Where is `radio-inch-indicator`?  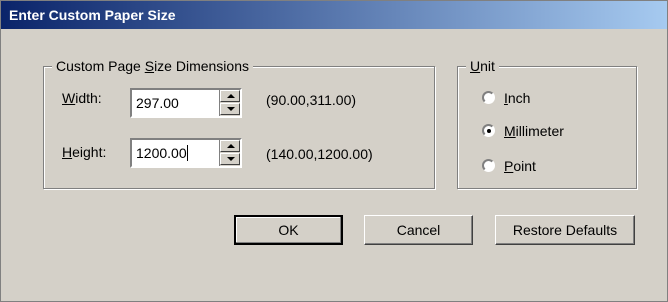 radio-inch-indicator is located at coordinates (488, 97).